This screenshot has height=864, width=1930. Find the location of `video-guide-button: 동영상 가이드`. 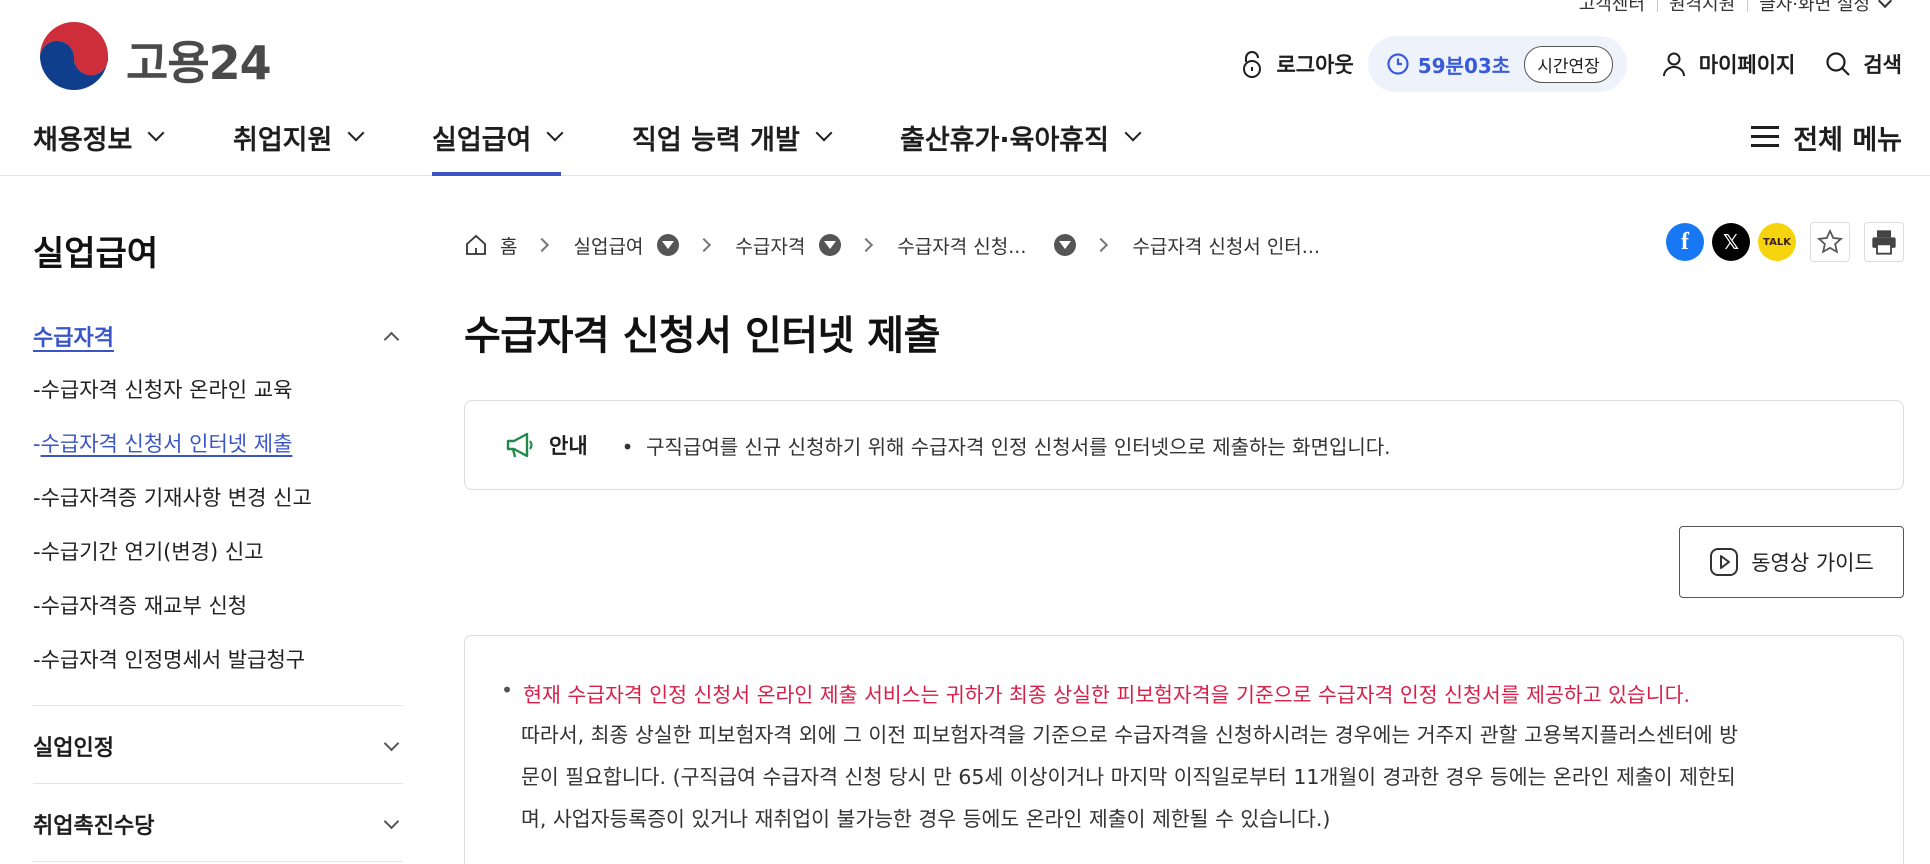

video-guide-button: 동영상 가이드 is located at coordinates (1791, 562).